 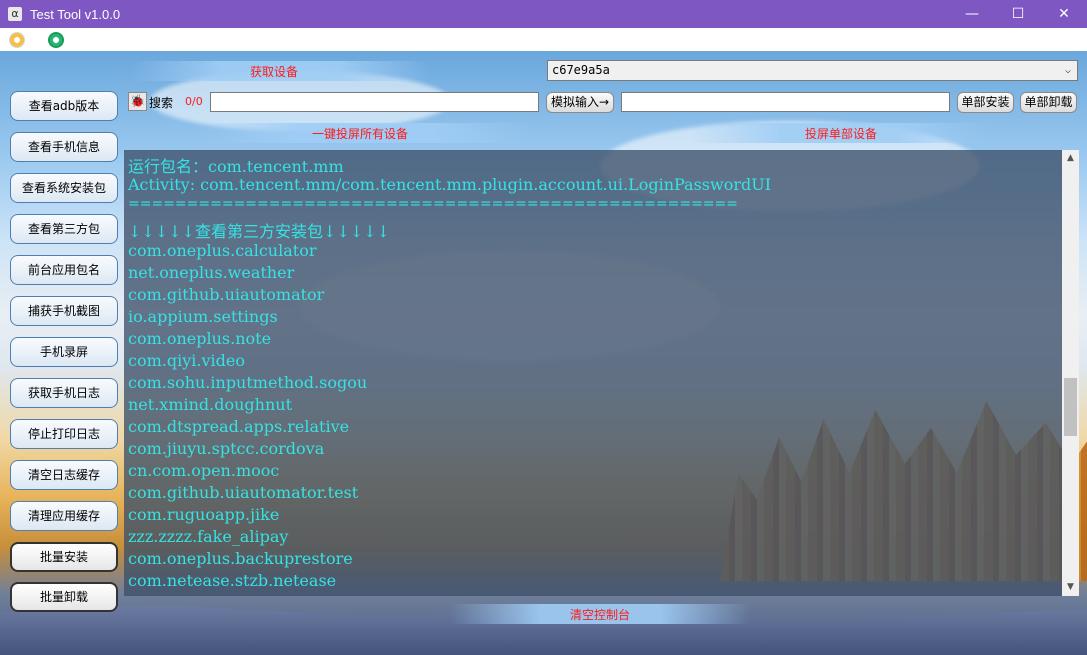 I want to click on console-line: net.xmind.doughnut, so click(x=210, y=404).